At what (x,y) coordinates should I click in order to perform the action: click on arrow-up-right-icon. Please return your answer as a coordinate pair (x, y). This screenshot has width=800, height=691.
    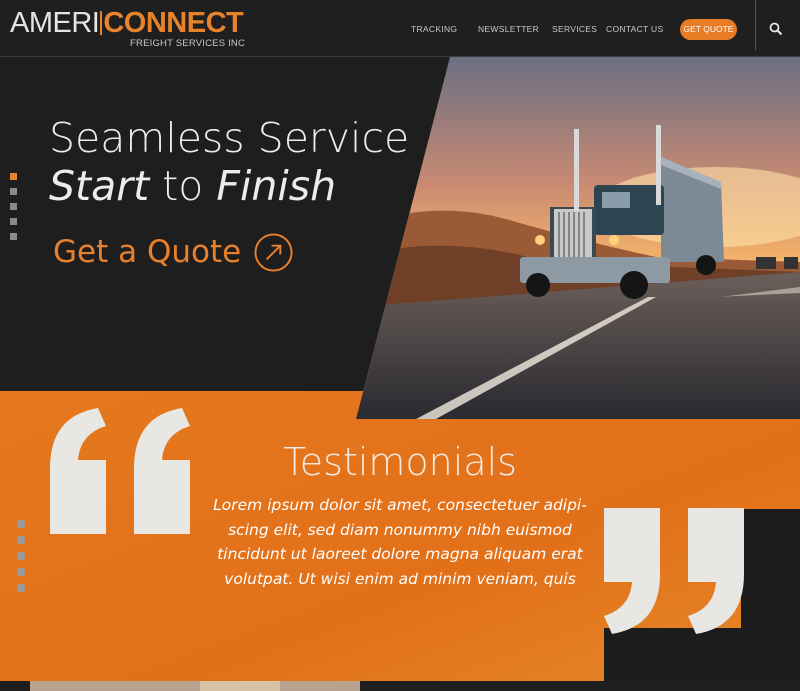
    Looking at the image, I should click on (273, 252).